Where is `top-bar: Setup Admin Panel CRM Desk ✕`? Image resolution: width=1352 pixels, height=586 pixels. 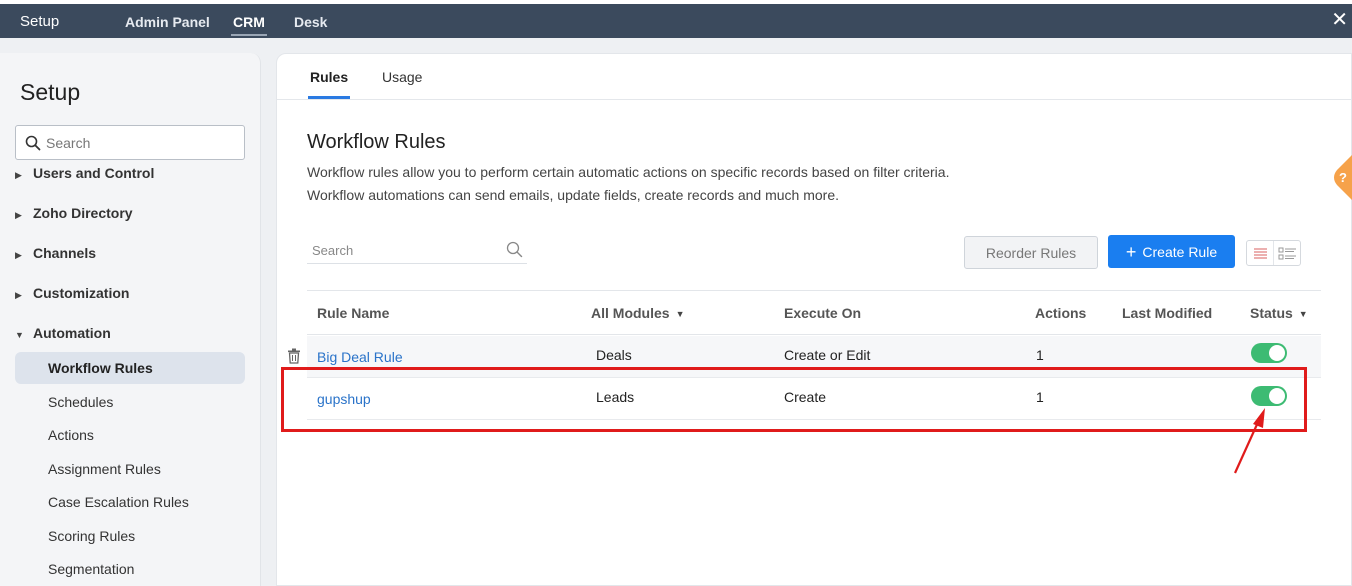 top-bar: Setup Admin Panel CRM Desk ✕ is located at coordinates (676, 19).